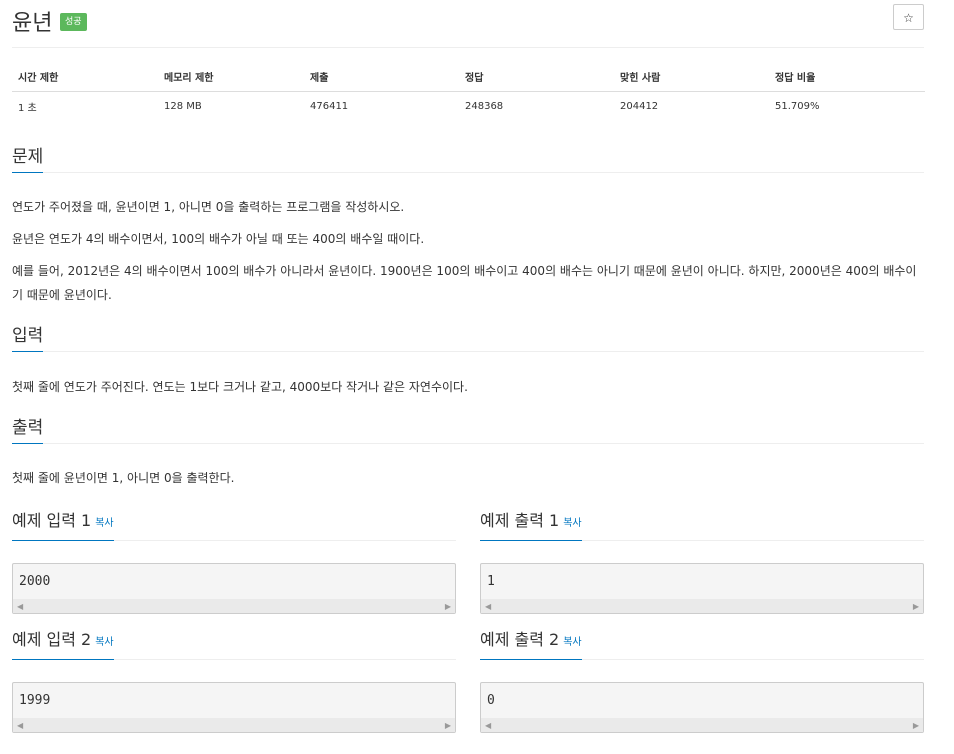  I want to click on input-heading: 입력, so click(28, 338).